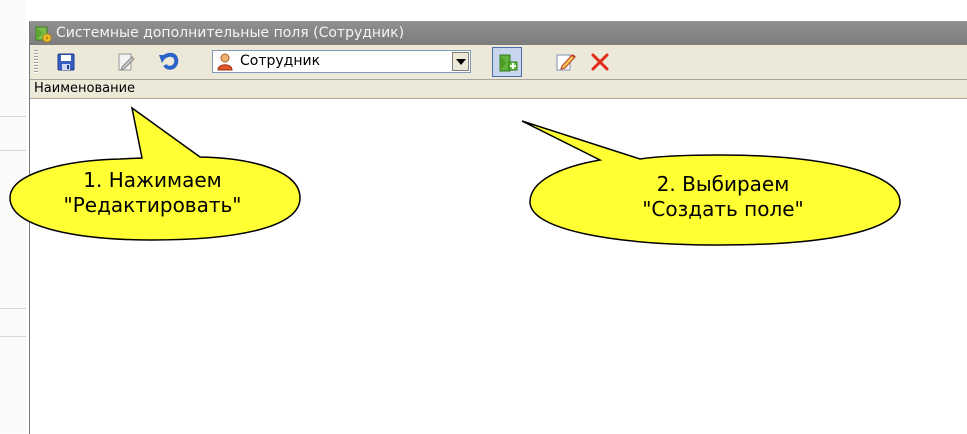 The height and width of the screenshot is (434, 967). What do you see at coordinates (36, 62) in the screenshot?
I see `toolbar-grip` at bounding box center [36, 62].